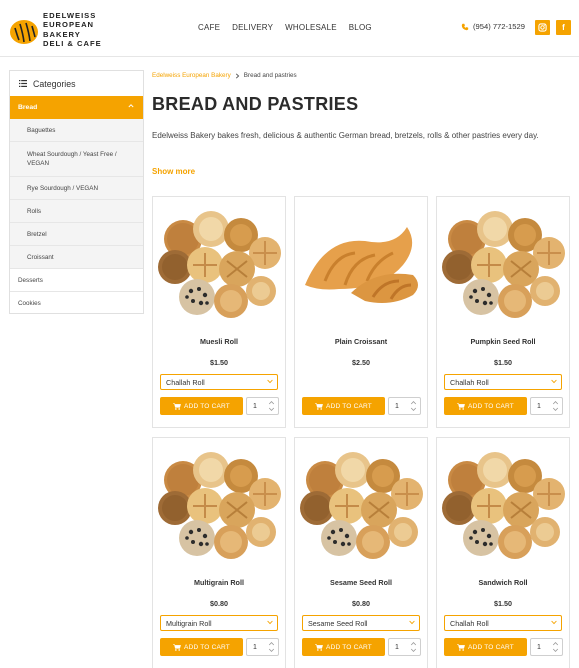 The width and height of the screenshot is (579, 668). Describe the element at coordinates (311, 27) in the screenshot. I see `nav-link-wholesale: WHOLESALE` at that location.